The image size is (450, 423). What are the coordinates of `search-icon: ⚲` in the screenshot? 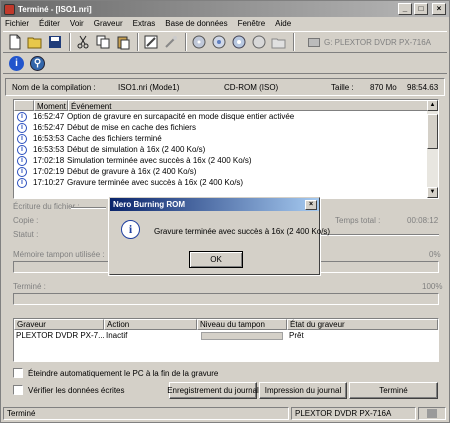 It's located at (37, 63).